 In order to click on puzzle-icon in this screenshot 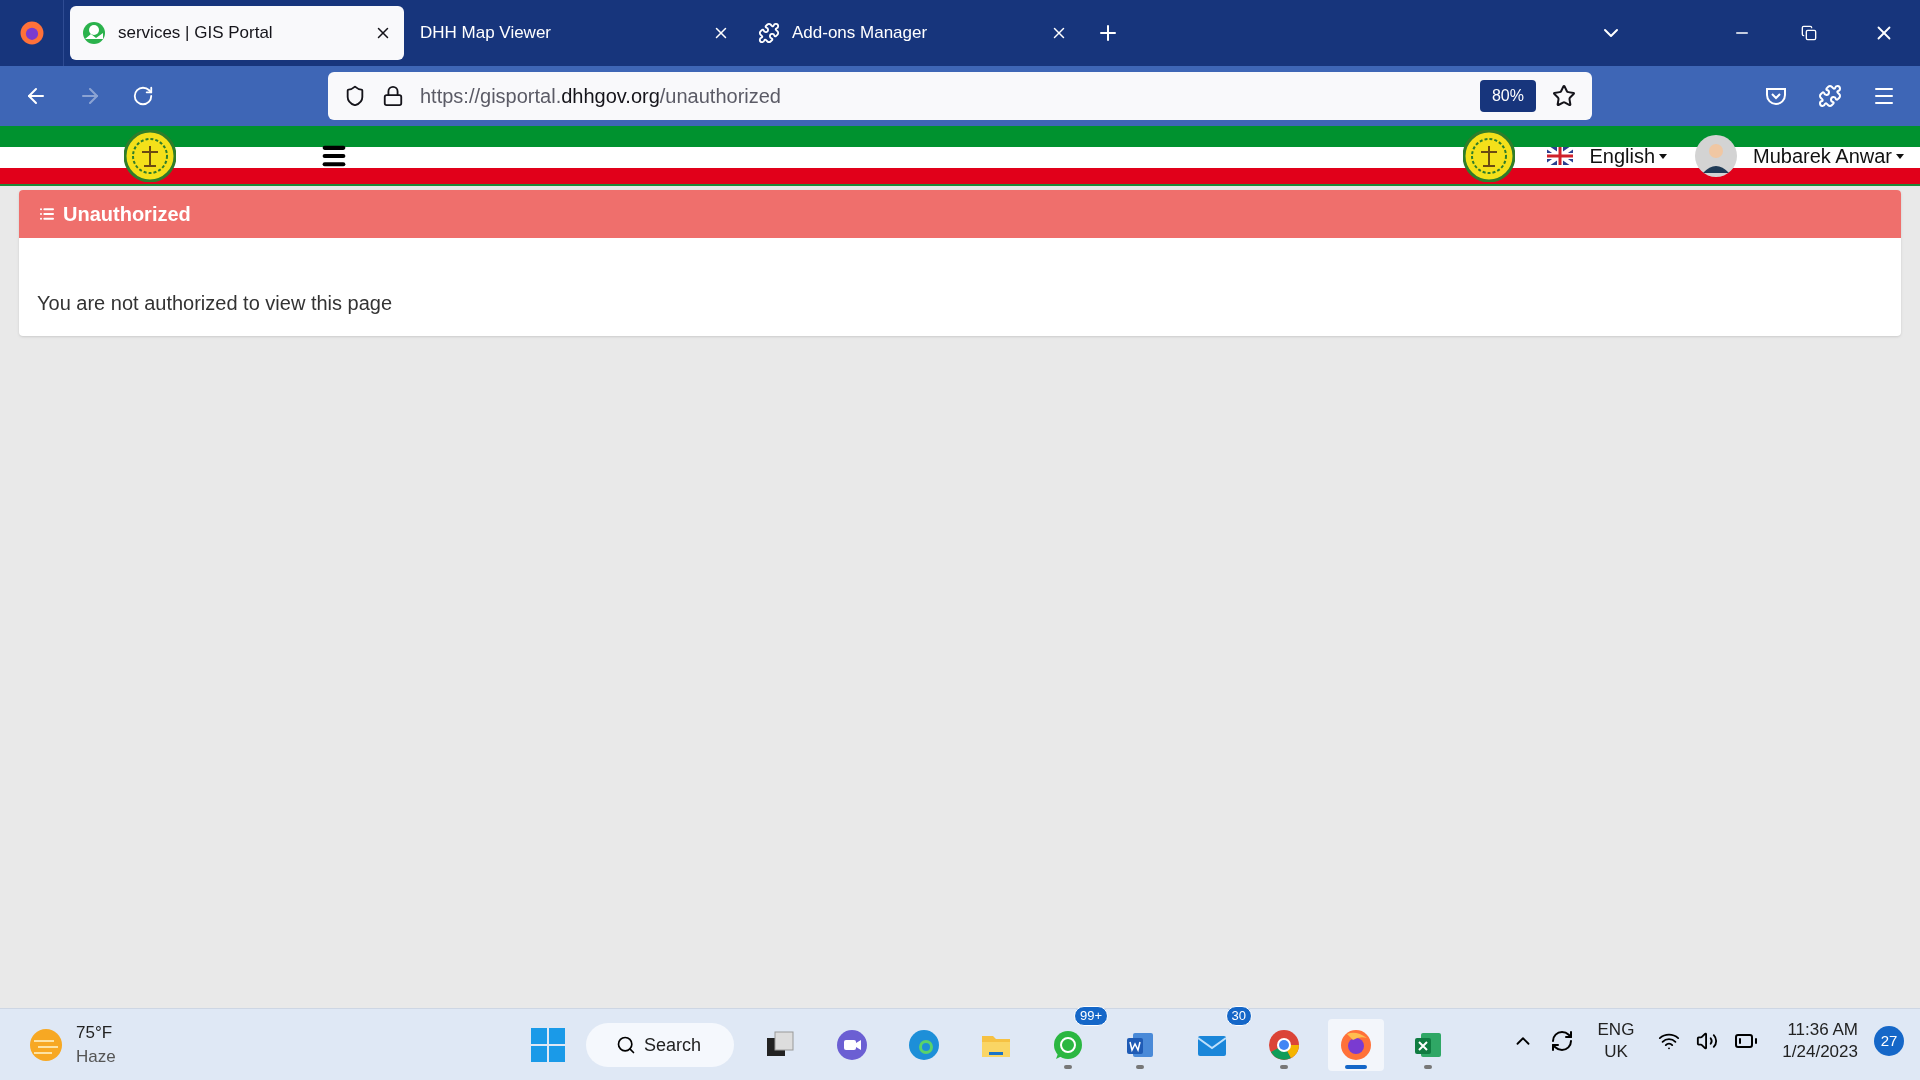, I will do `click(769, 33)`.